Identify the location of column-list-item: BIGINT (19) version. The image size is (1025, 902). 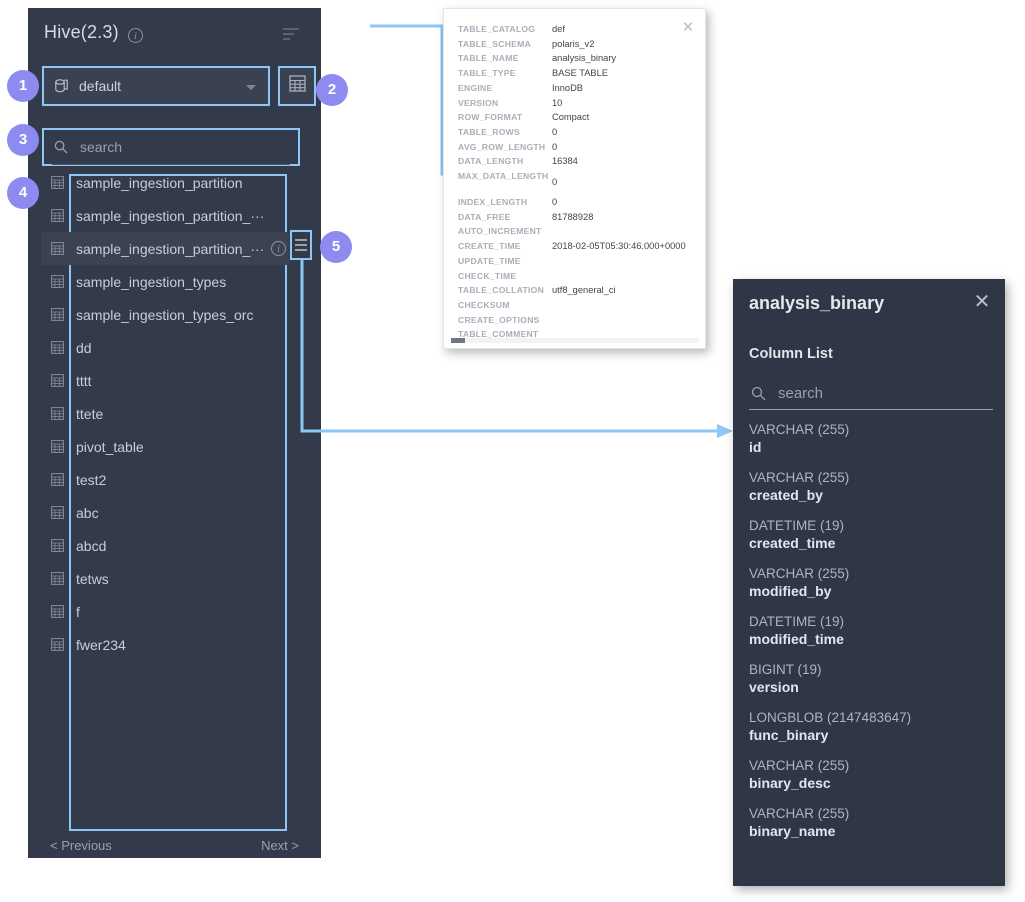
(871, 678).